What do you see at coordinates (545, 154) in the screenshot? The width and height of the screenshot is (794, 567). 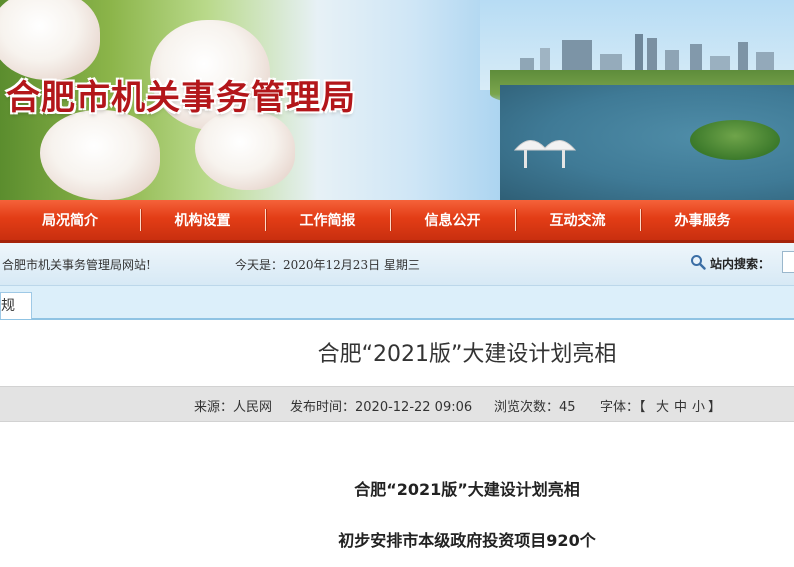 I see `pavilion-image` at bounding box center [545, 154].